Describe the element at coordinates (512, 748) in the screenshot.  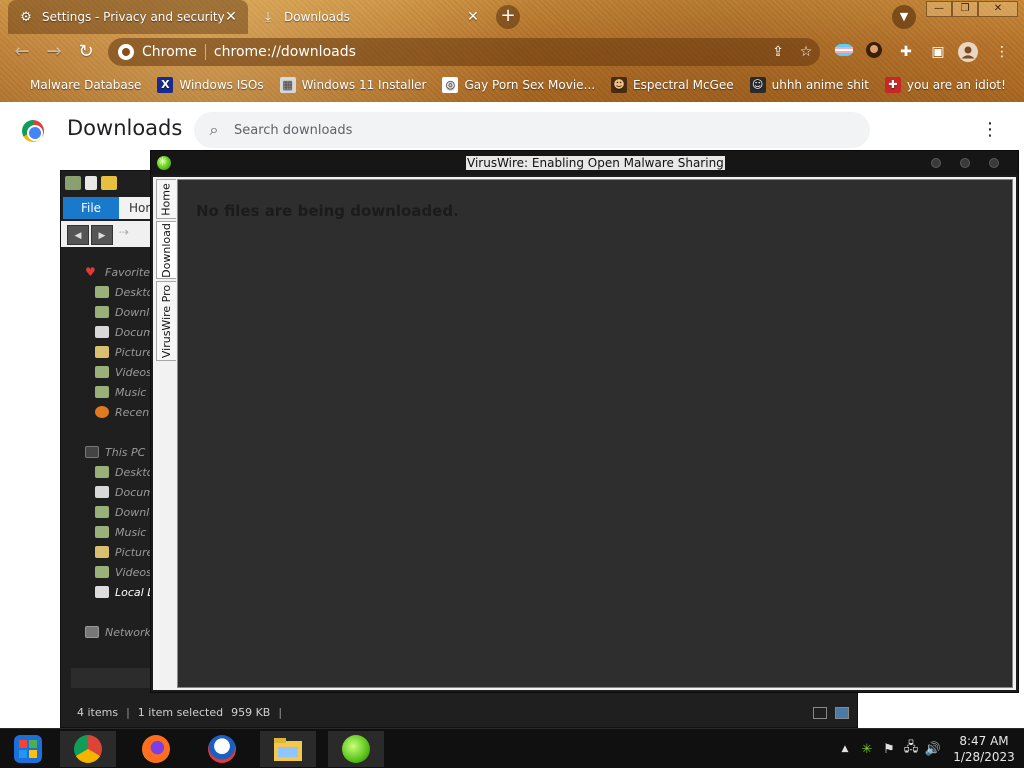
I see `taskbar: ▲ ✳ ⚑ 🖧 🔊 8:47 AM 1/28/2023` at that location.